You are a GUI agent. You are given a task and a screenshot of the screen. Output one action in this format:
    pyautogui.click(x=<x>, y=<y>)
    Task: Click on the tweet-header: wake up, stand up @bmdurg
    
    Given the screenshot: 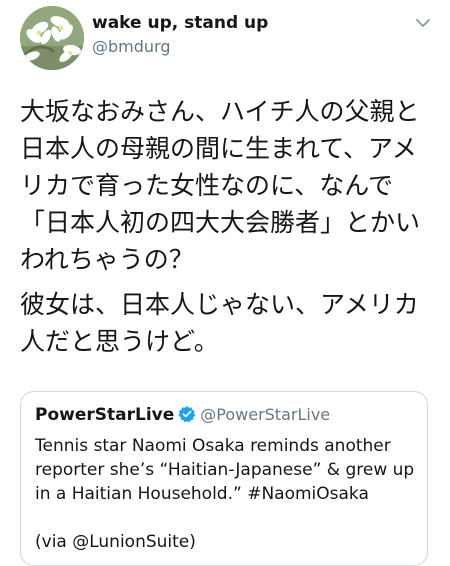 What is the action you would take?
    pyautogui.click(x=230, y=38)
    